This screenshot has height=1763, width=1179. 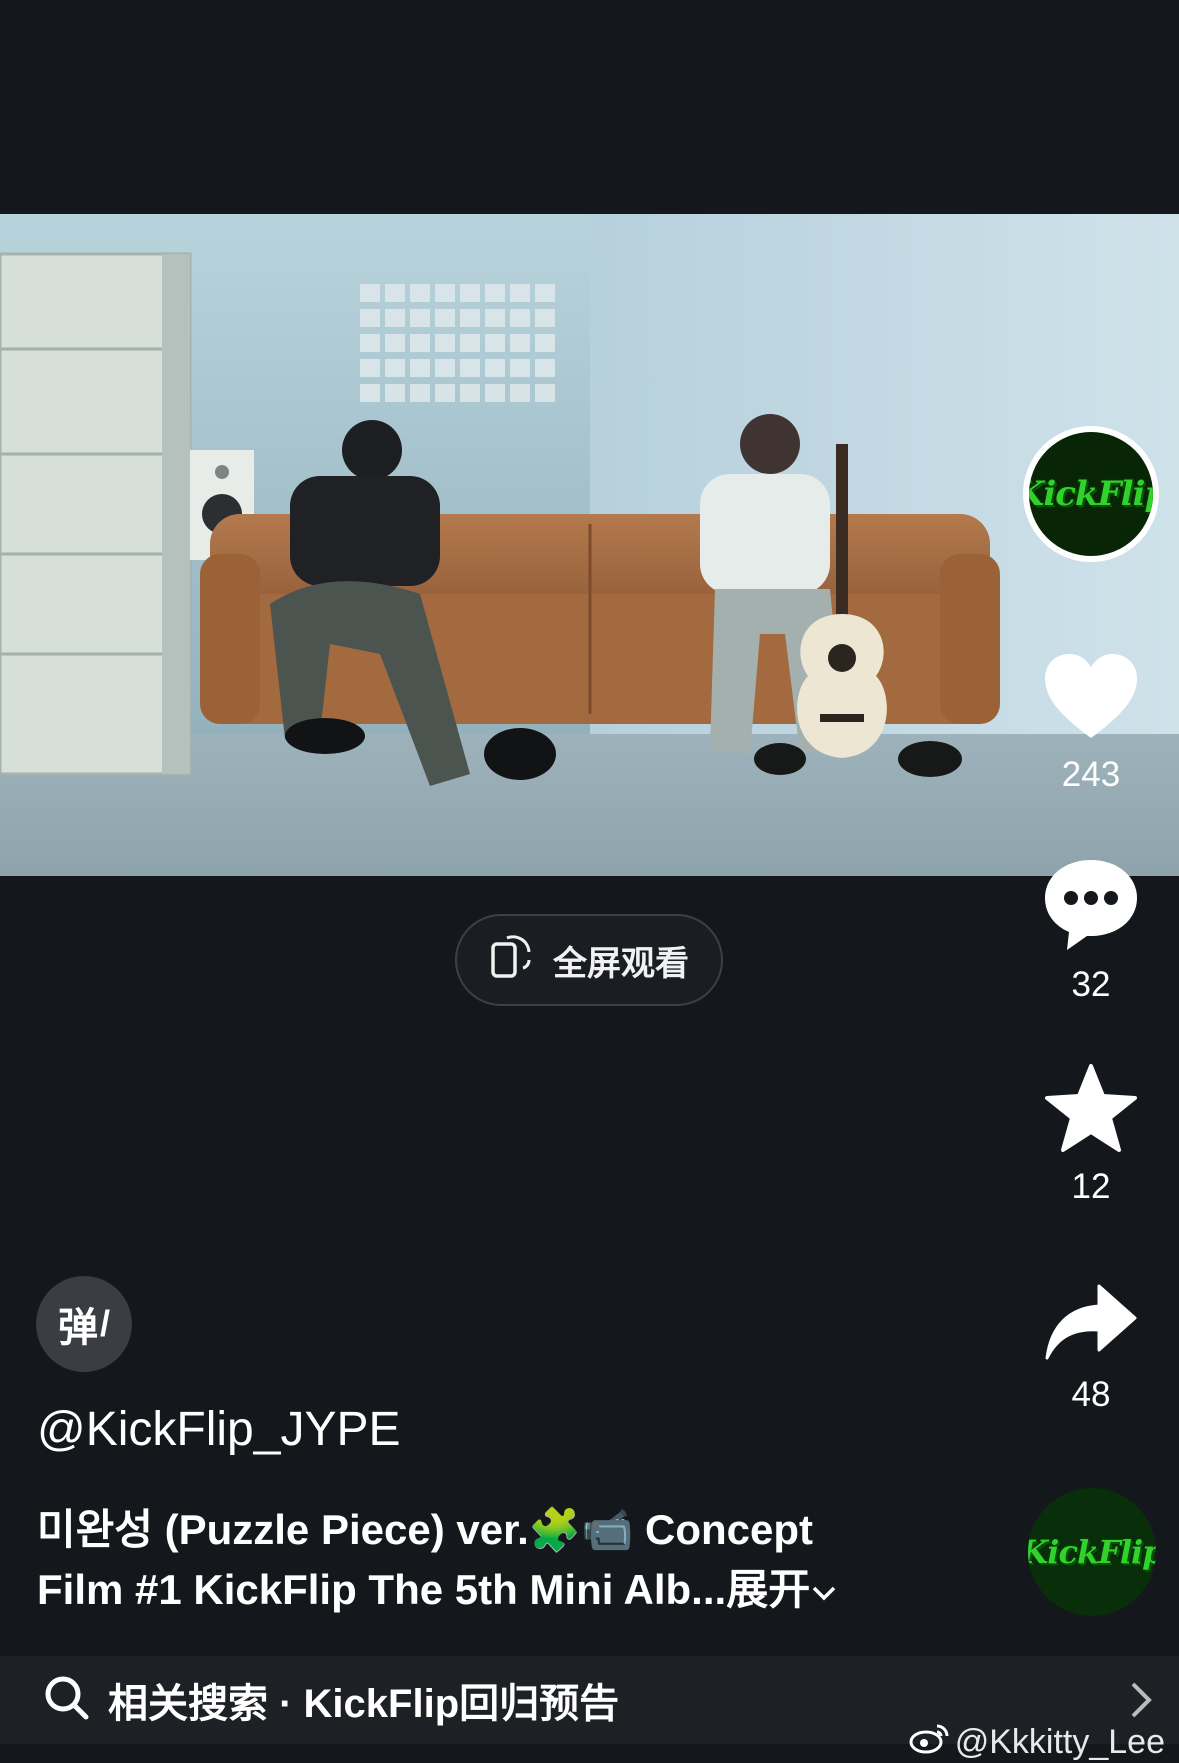 What do you see at coordinates (513, 960) in the screenshot?
I see `rotate-phone-icon` at bounding box center [513, 960].